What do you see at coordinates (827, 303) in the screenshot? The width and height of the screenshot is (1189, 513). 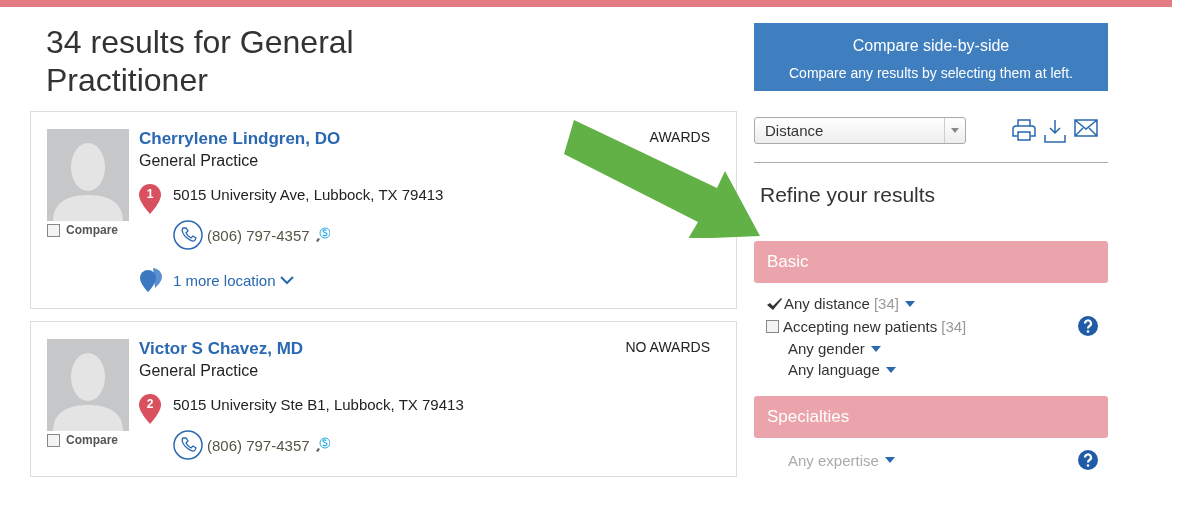 I see `filter-label: Any distance` at bounding box center [827, 303].